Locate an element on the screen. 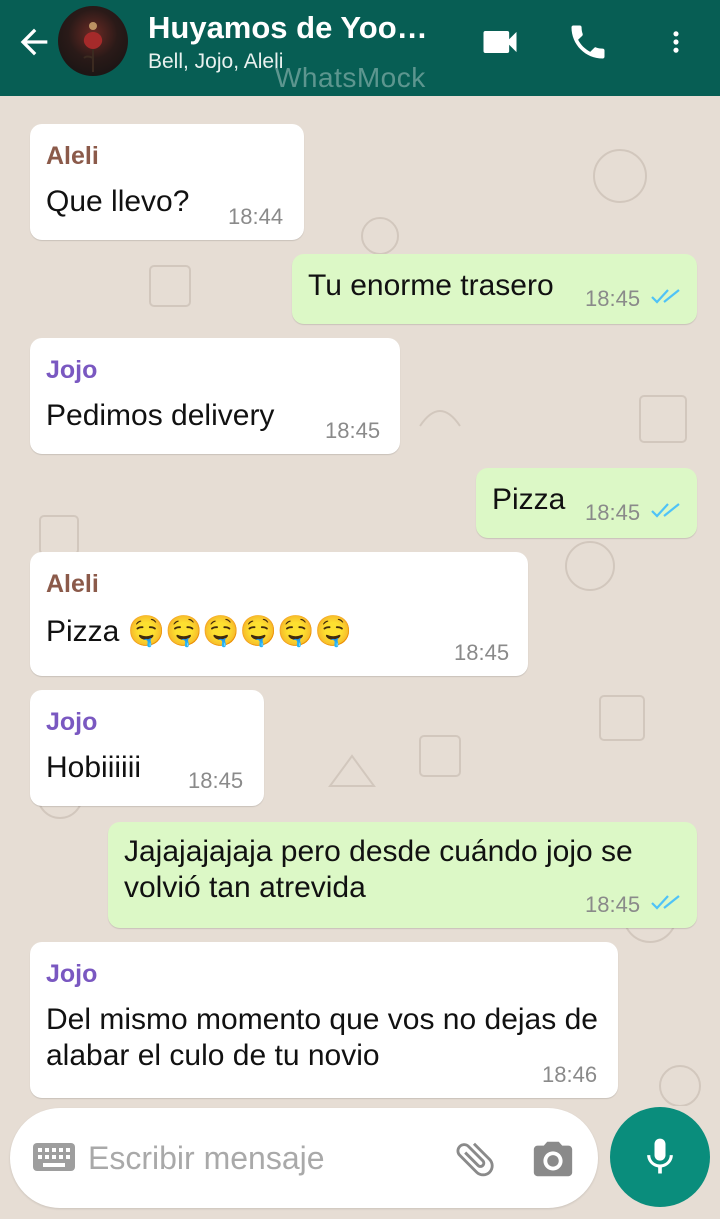 The width and height of the screenshot is (720, 1219). message-text: Hobiiiiii is located at coordinates (94, 767).